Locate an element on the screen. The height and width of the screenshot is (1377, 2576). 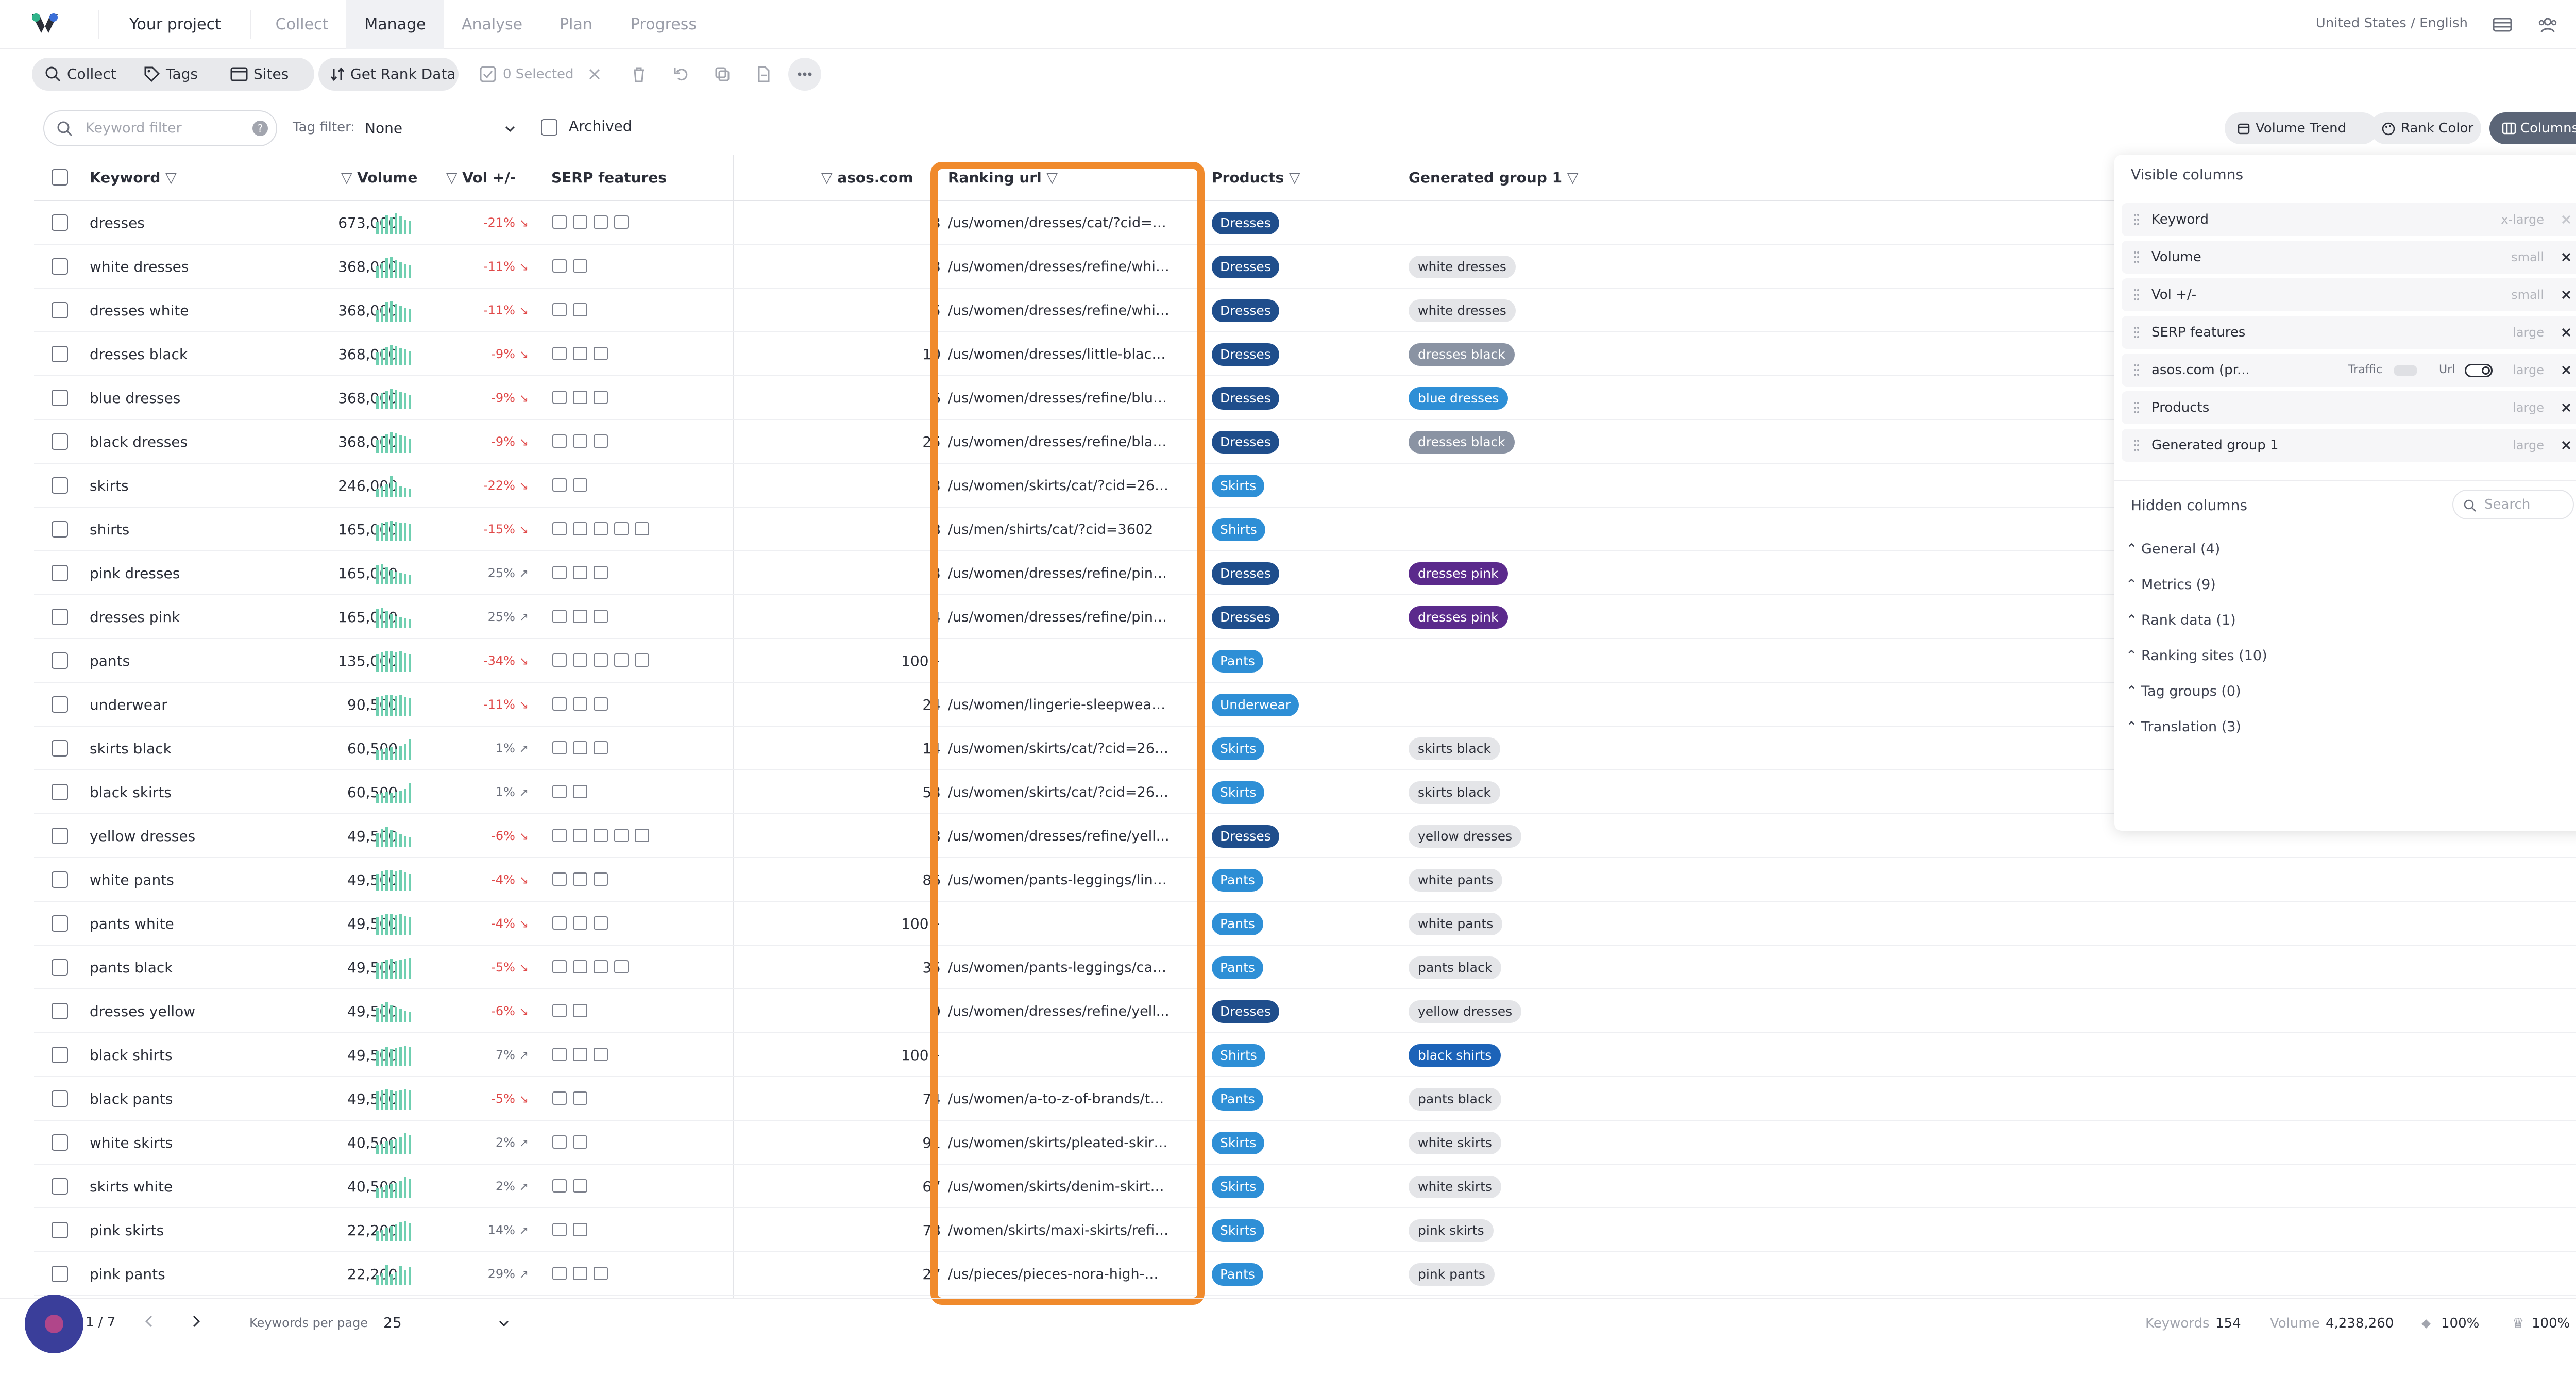
more-options-button is located at coordinates (804, 74).